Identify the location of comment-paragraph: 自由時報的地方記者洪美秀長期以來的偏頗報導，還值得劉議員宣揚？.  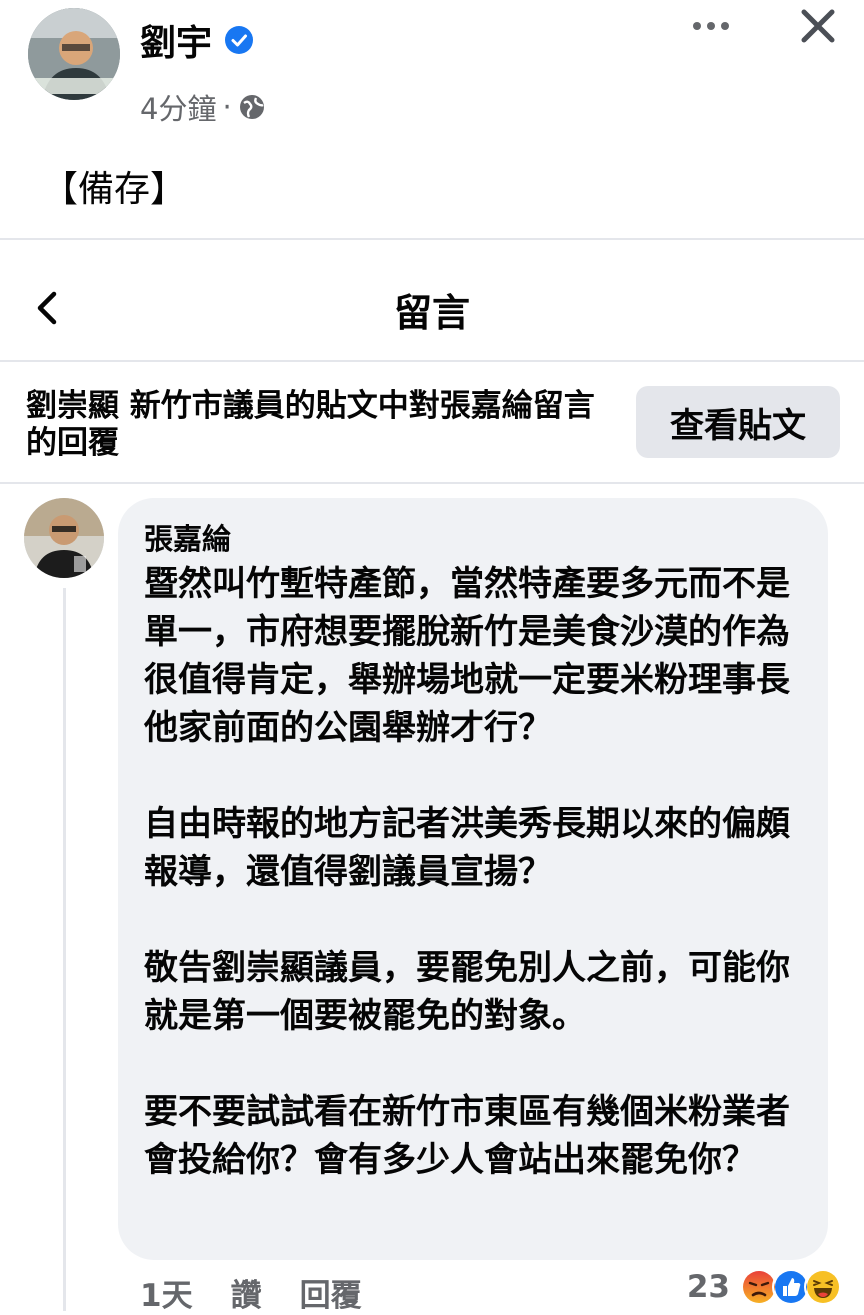
(467, 848).